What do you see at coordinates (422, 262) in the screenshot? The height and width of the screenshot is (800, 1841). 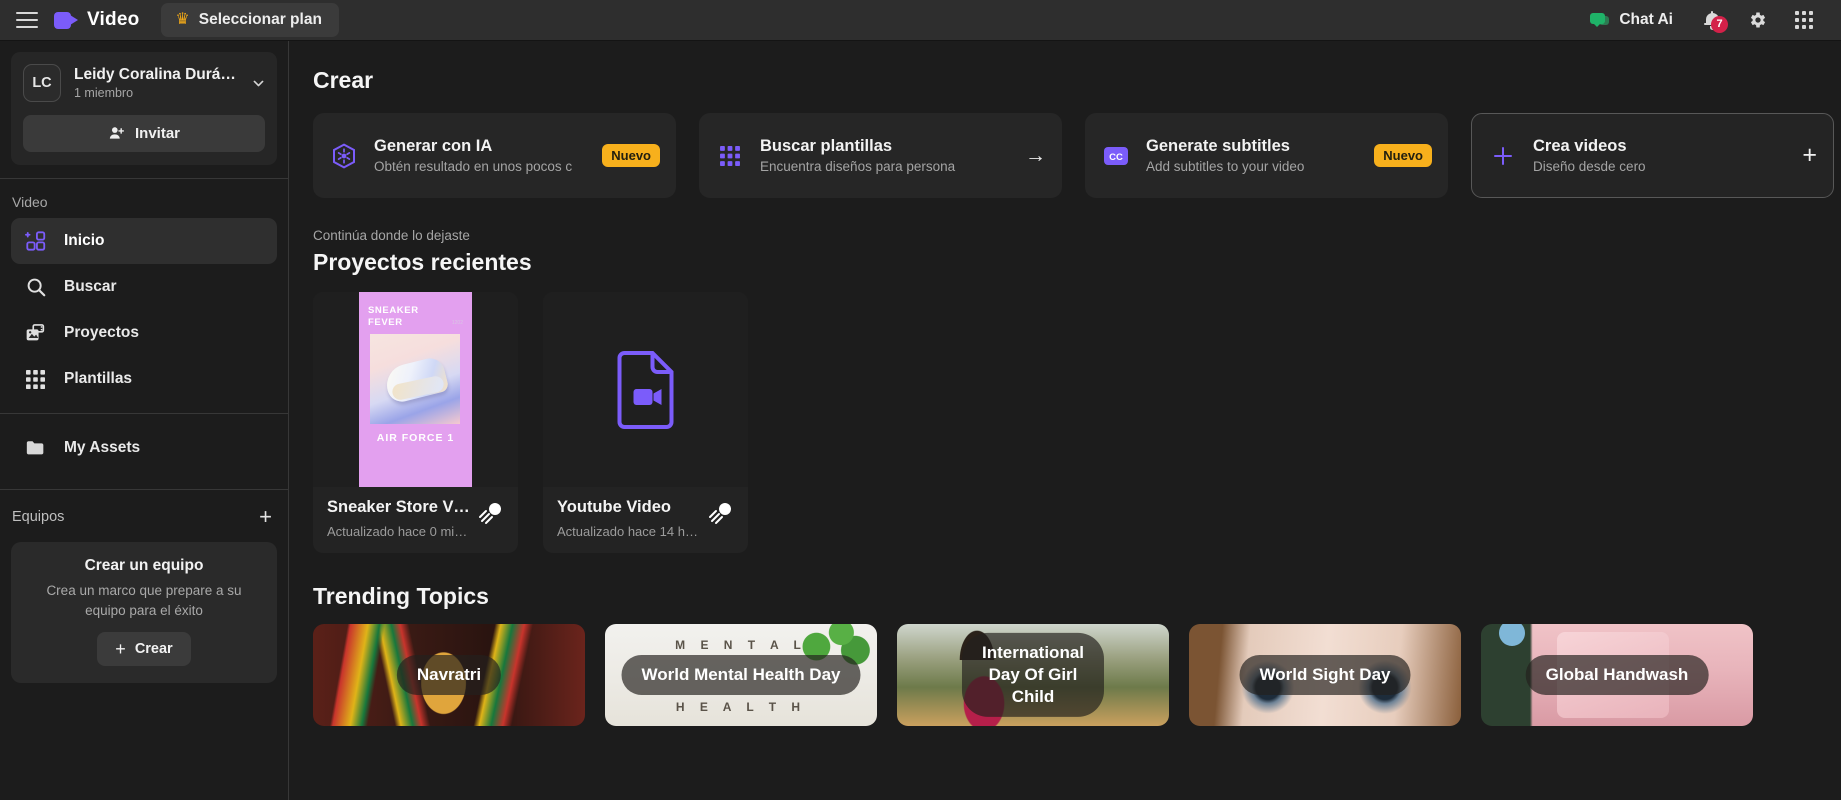 I see `recents-title: Proyectos recientes` at bounding box center [422, 262].